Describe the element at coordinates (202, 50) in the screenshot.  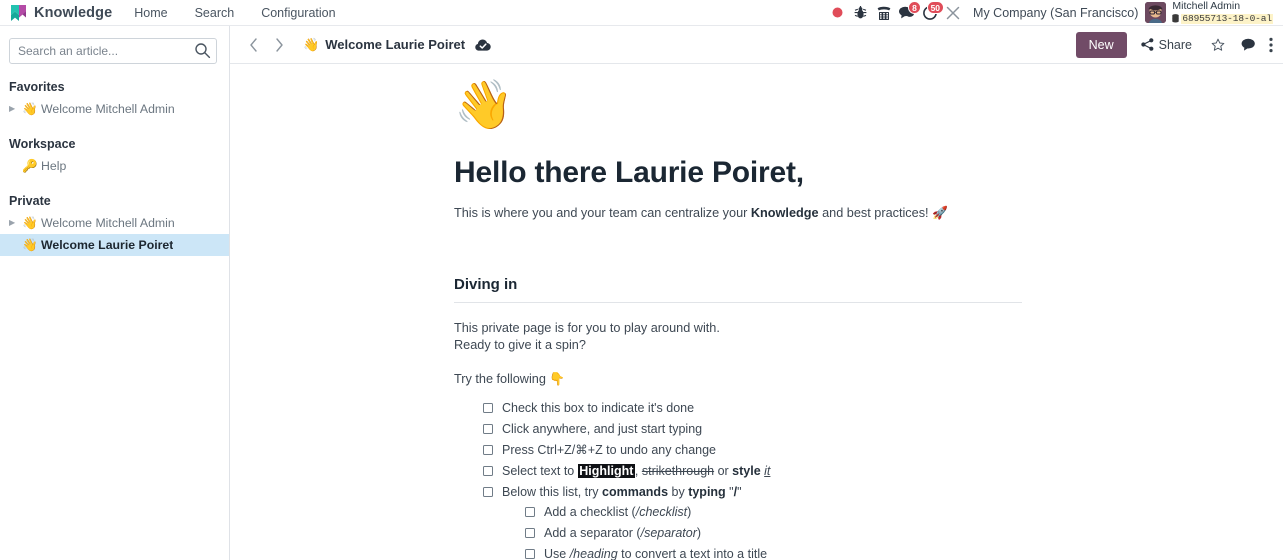
I see `search-icon` at that location.